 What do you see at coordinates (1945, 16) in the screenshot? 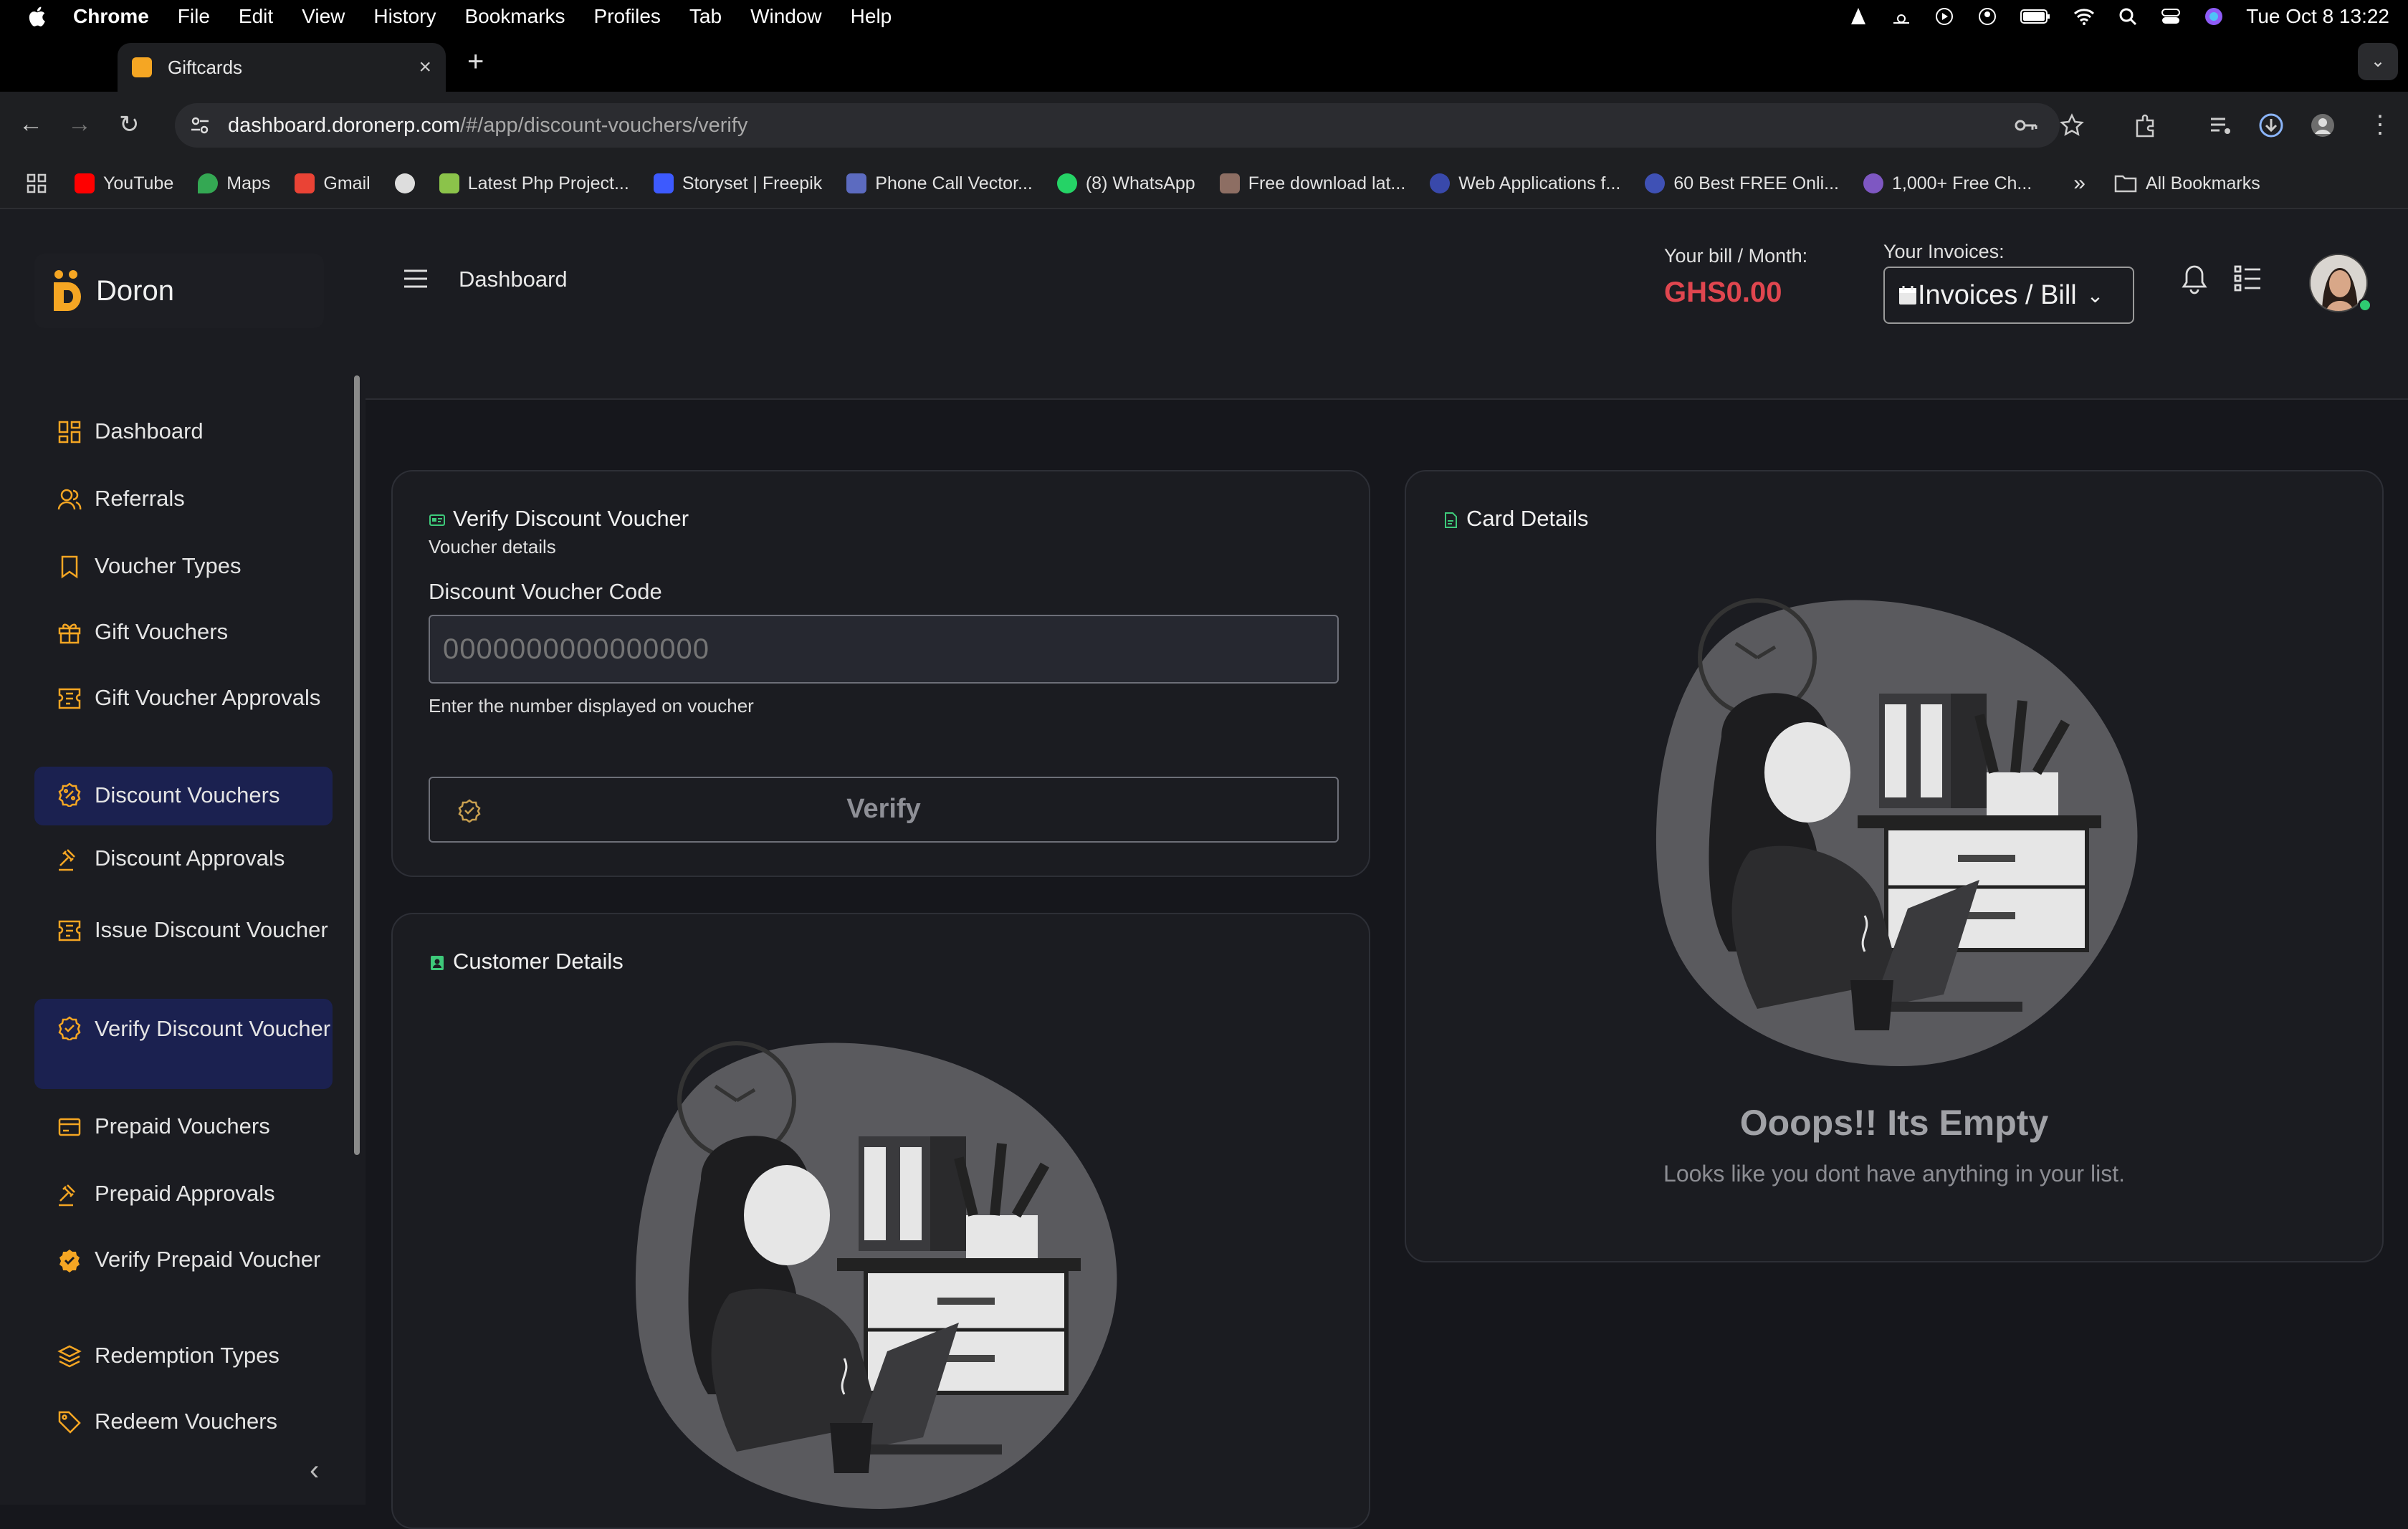
I see `play-icon` at bounding box center [1945, 16].